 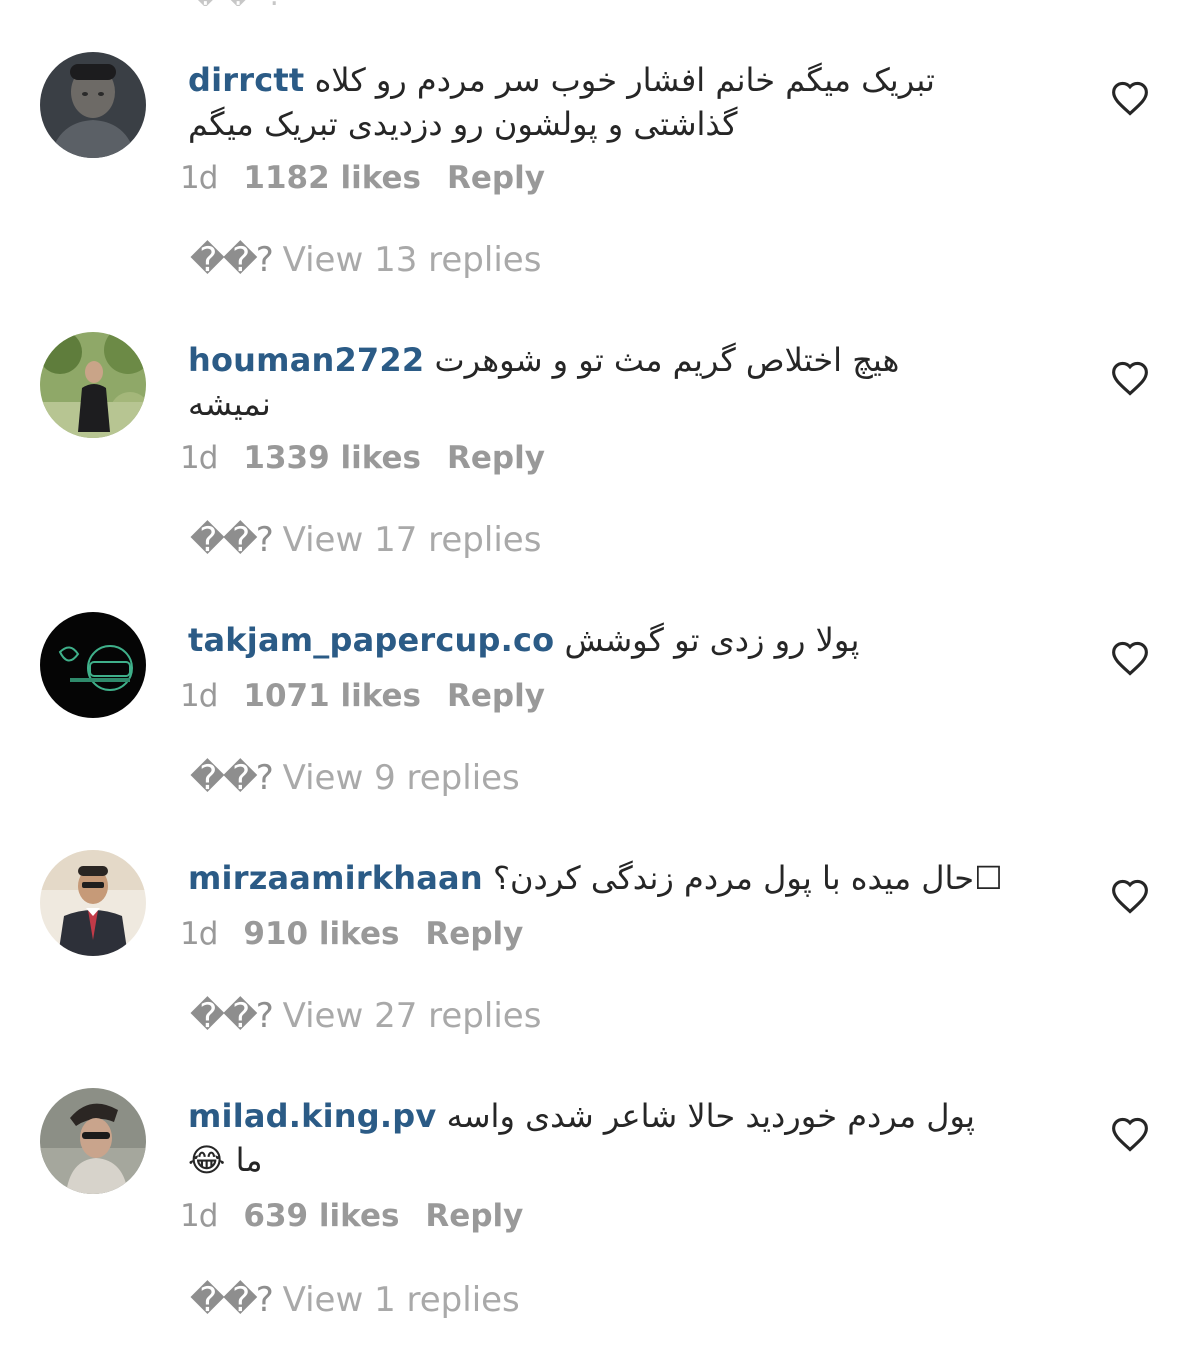 I want to click on view-replies-button: ��? View 13 replies, so click(x=365, y=260).